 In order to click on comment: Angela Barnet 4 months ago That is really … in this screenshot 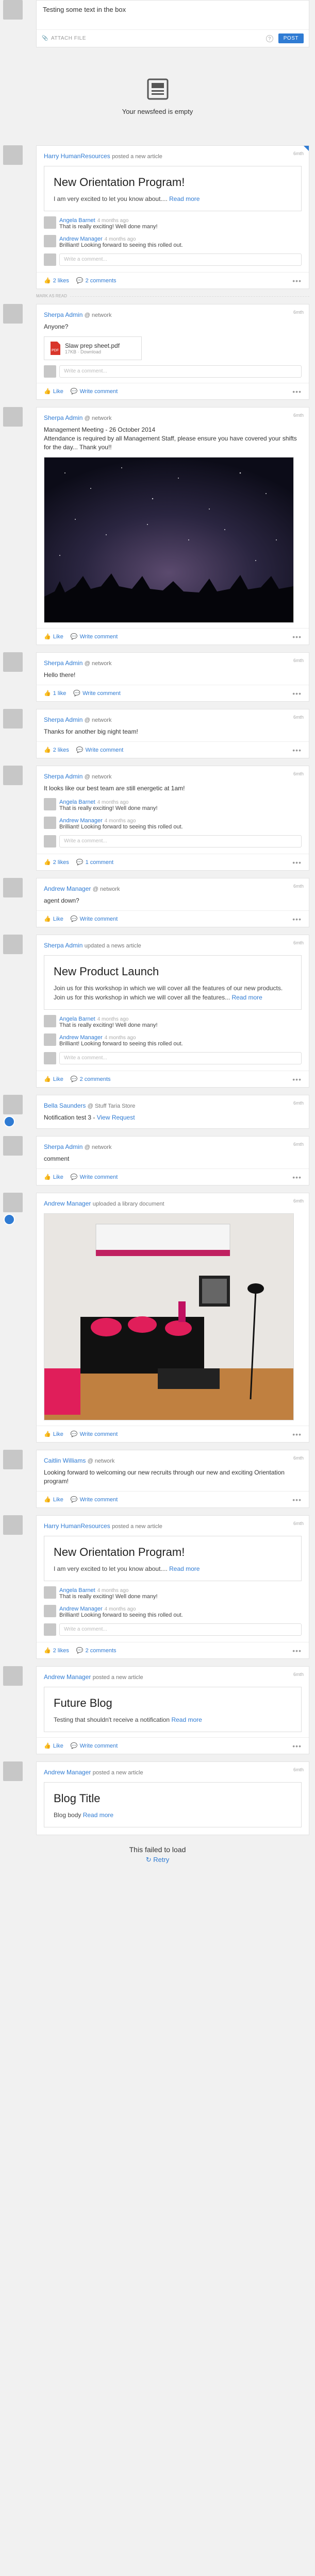, I will do `click(173, 1593)`.